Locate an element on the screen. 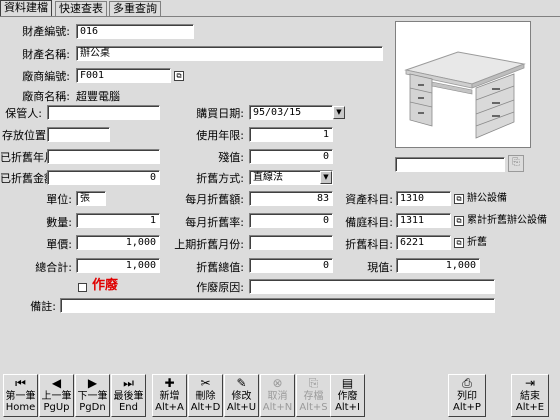 The height and width of the screenshot is (420, 560). tab-quick-lookup: 快速查表 is located at coordinates (81, 8).